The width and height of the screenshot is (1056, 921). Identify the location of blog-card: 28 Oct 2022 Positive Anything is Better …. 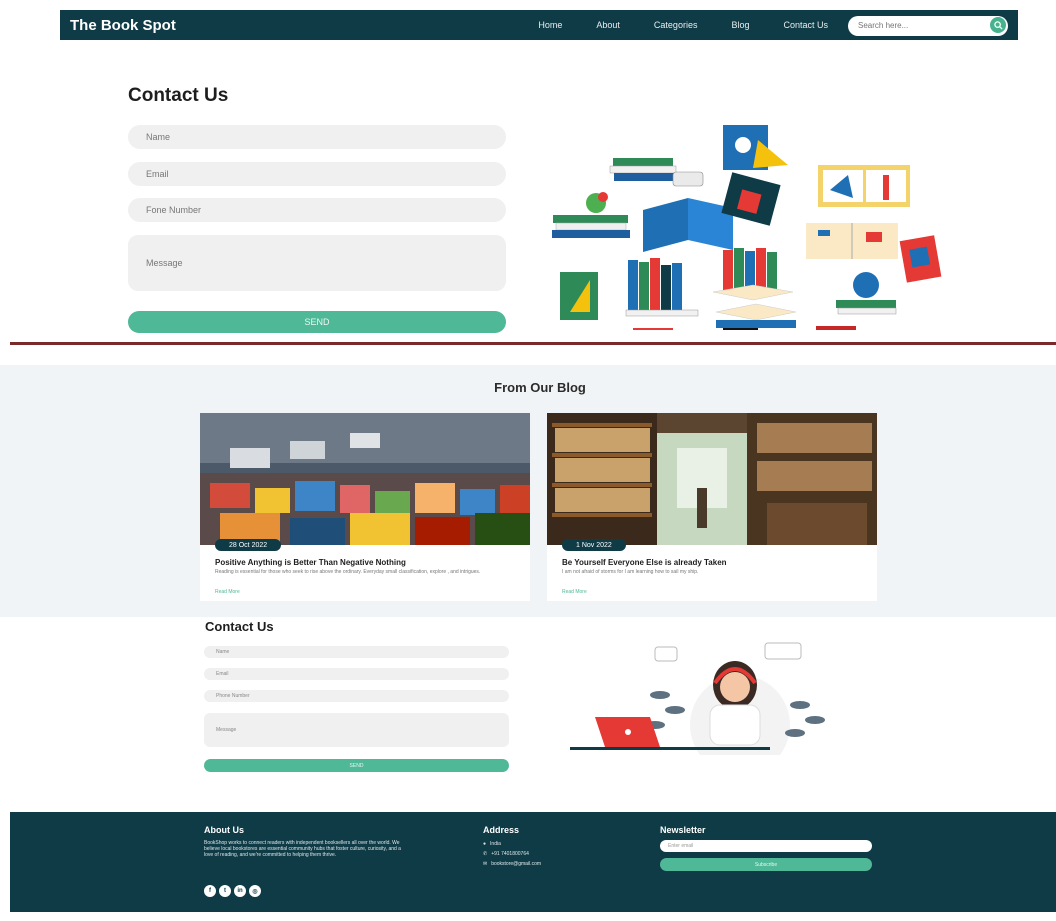
(365, 507).